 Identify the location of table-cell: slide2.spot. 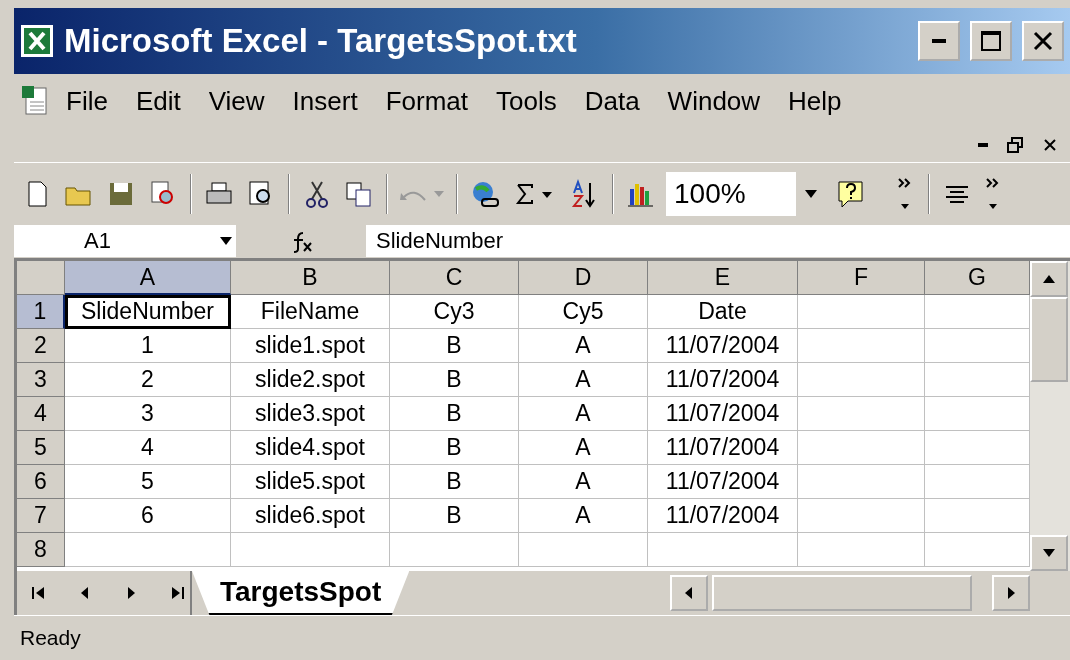
(310, 380).